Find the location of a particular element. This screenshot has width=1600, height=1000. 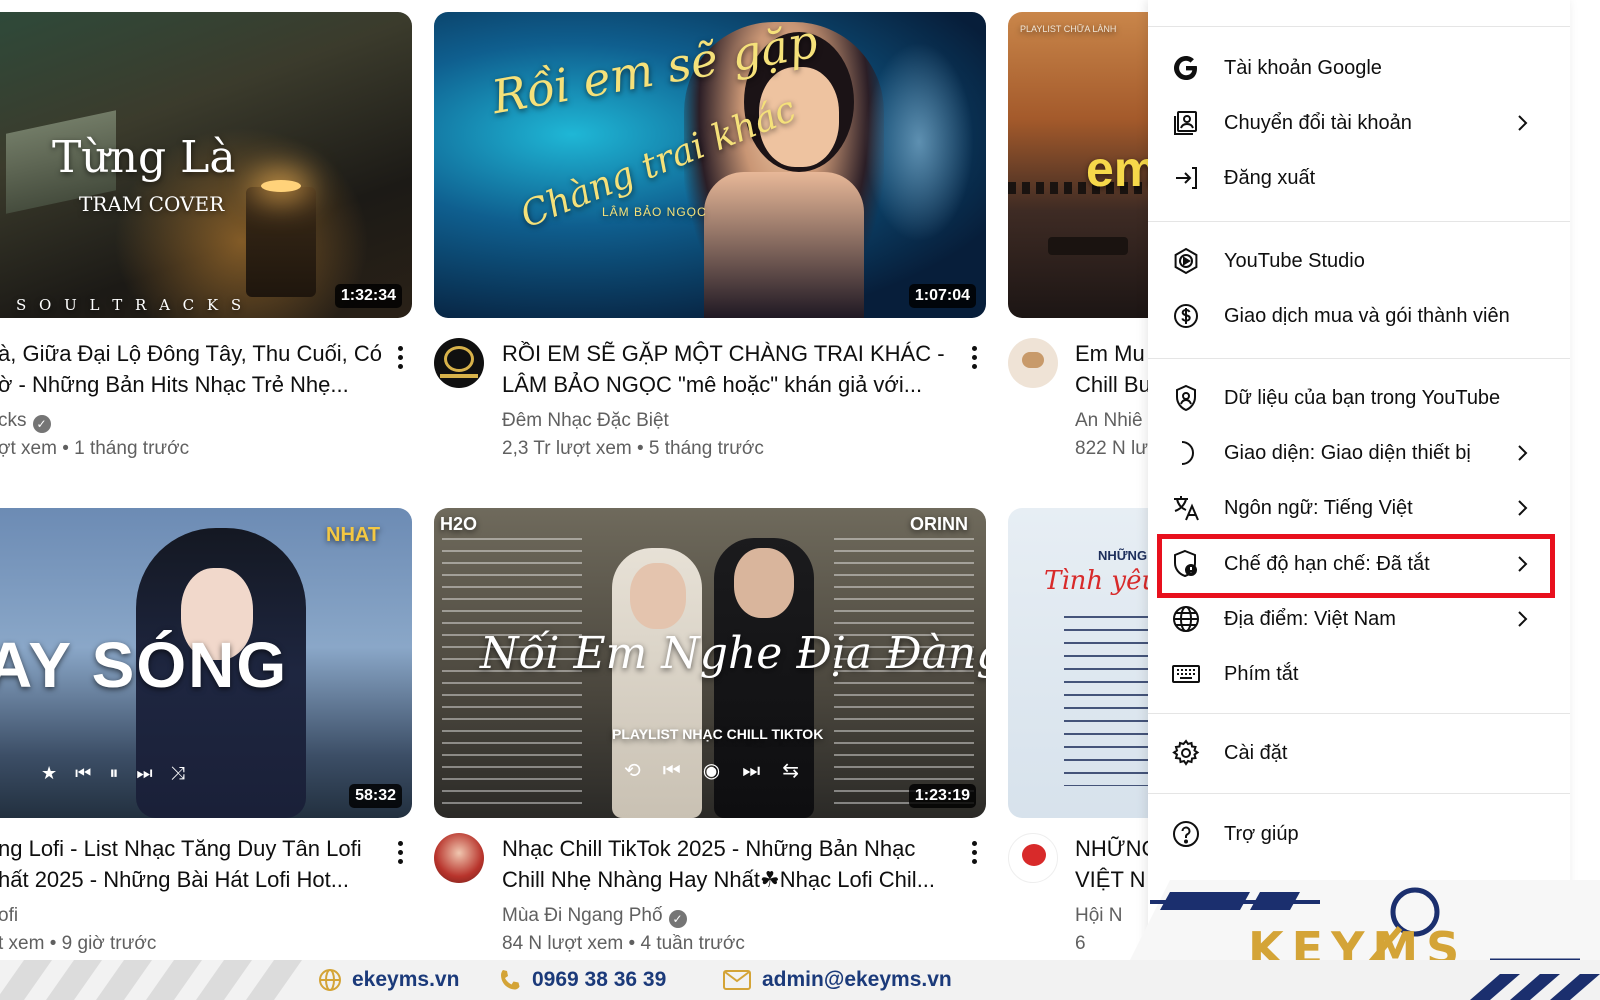

menu-item-keyboard-shortcuts: Phím tắt is located at coordinates (1359, 674).